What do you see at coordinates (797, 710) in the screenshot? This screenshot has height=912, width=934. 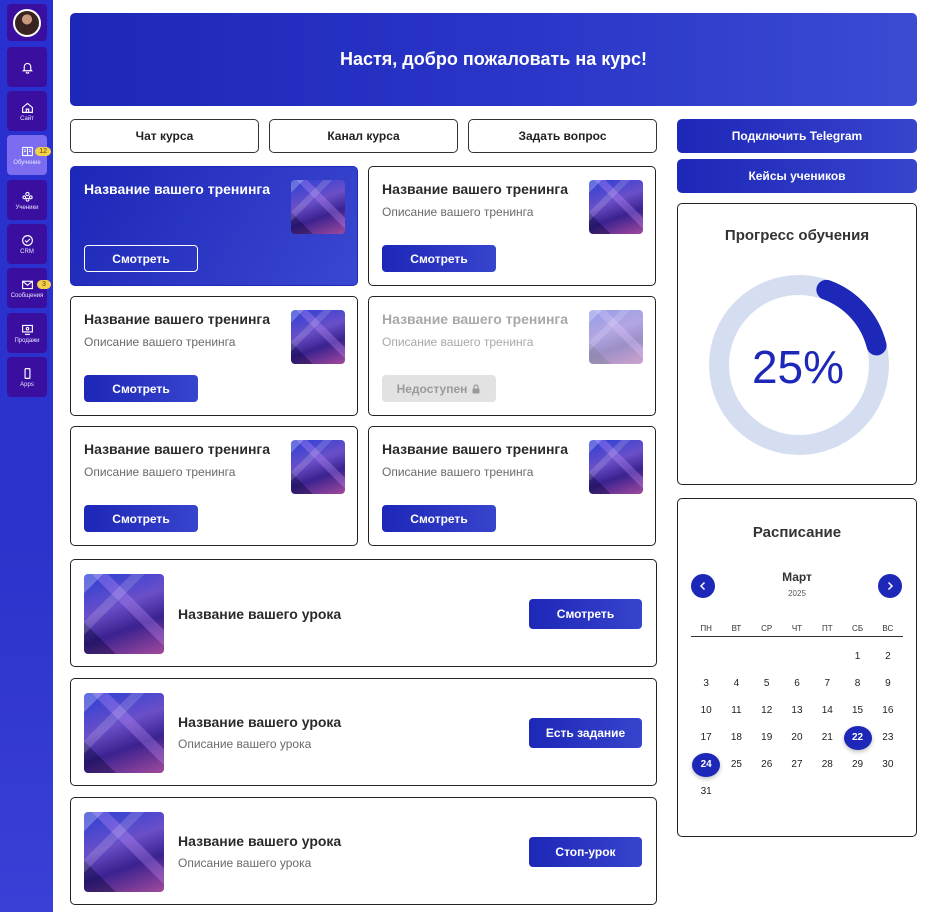 I see `calendar-day: 13` at bounding box center [797, 710].